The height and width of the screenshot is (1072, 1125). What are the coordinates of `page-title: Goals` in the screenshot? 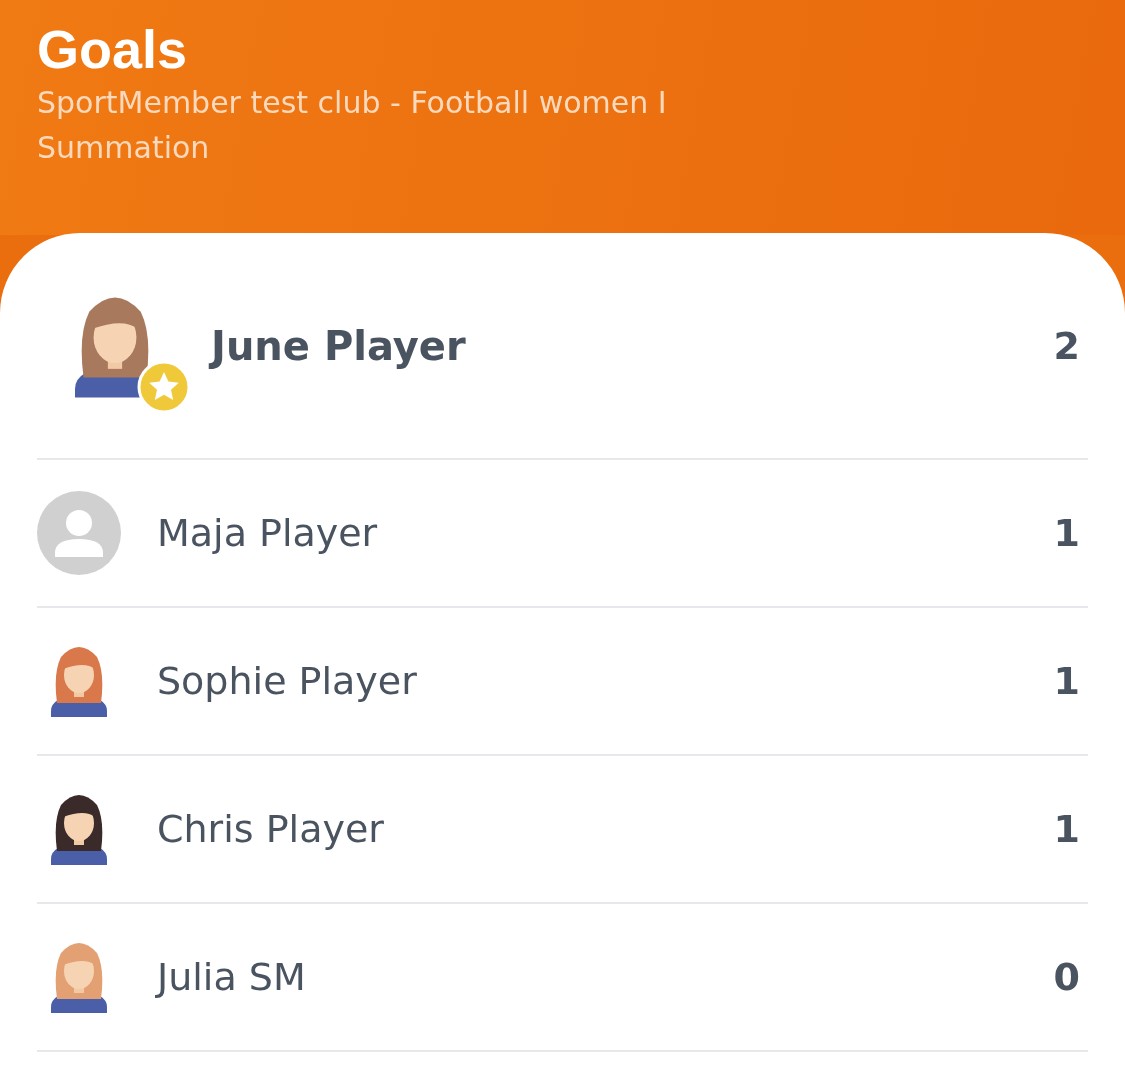 It's located at (113, 49).